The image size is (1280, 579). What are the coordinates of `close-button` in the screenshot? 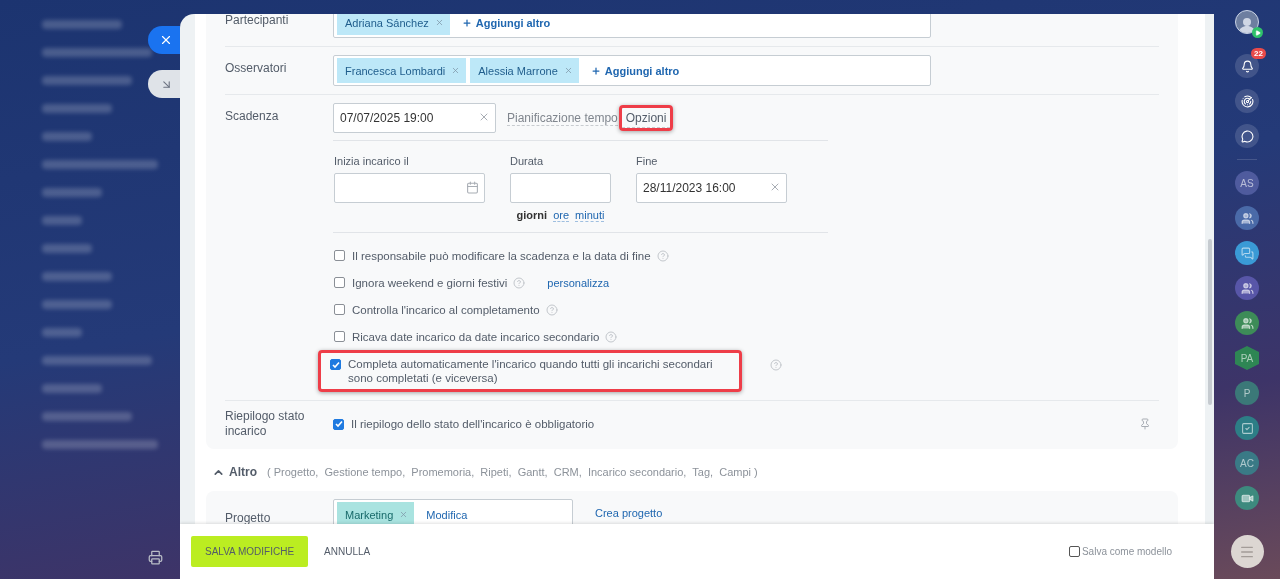 It's located at (164, 40).